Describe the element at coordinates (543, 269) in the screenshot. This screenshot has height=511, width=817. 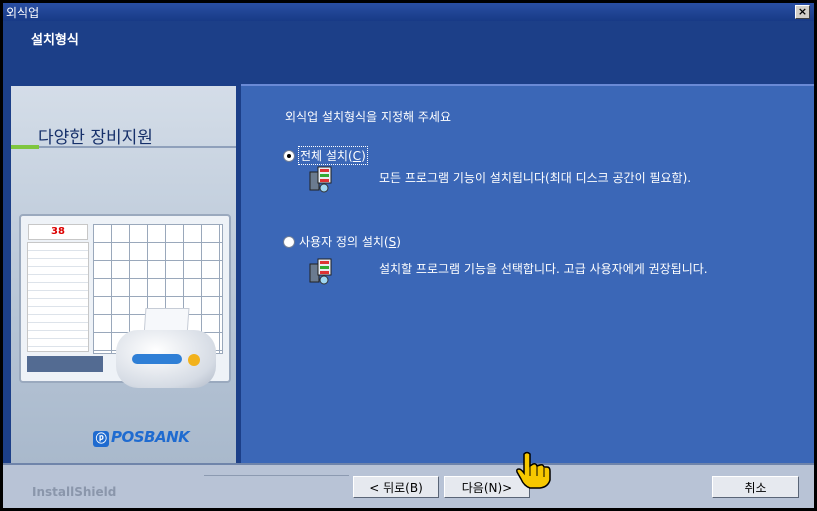
I see `option-custom-install-description: 설치할 프로그램 기능을 선택합니다. 고급 사용자에게 권장됩니다.` at that location.